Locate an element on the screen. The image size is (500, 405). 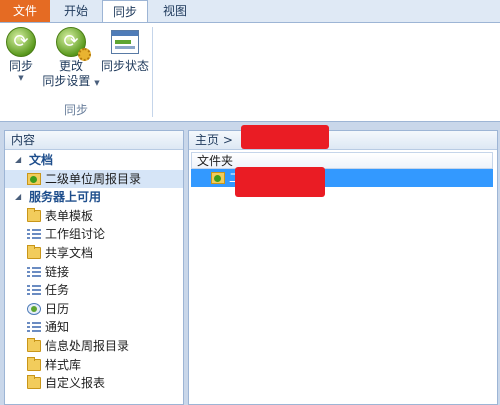
sync-status-icon is located at coordinates (125, 42).